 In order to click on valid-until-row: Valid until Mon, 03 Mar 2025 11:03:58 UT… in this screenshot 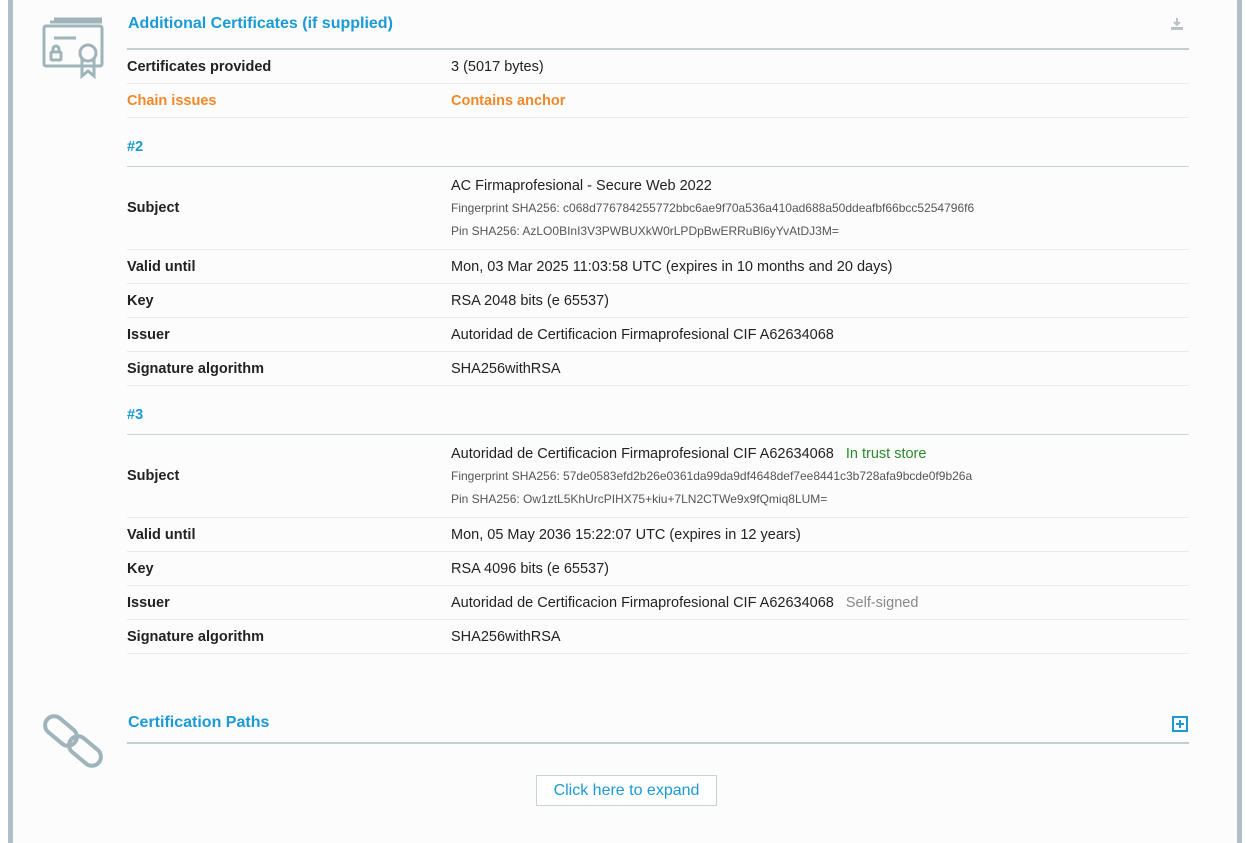, I will do `click(658, 267)`.